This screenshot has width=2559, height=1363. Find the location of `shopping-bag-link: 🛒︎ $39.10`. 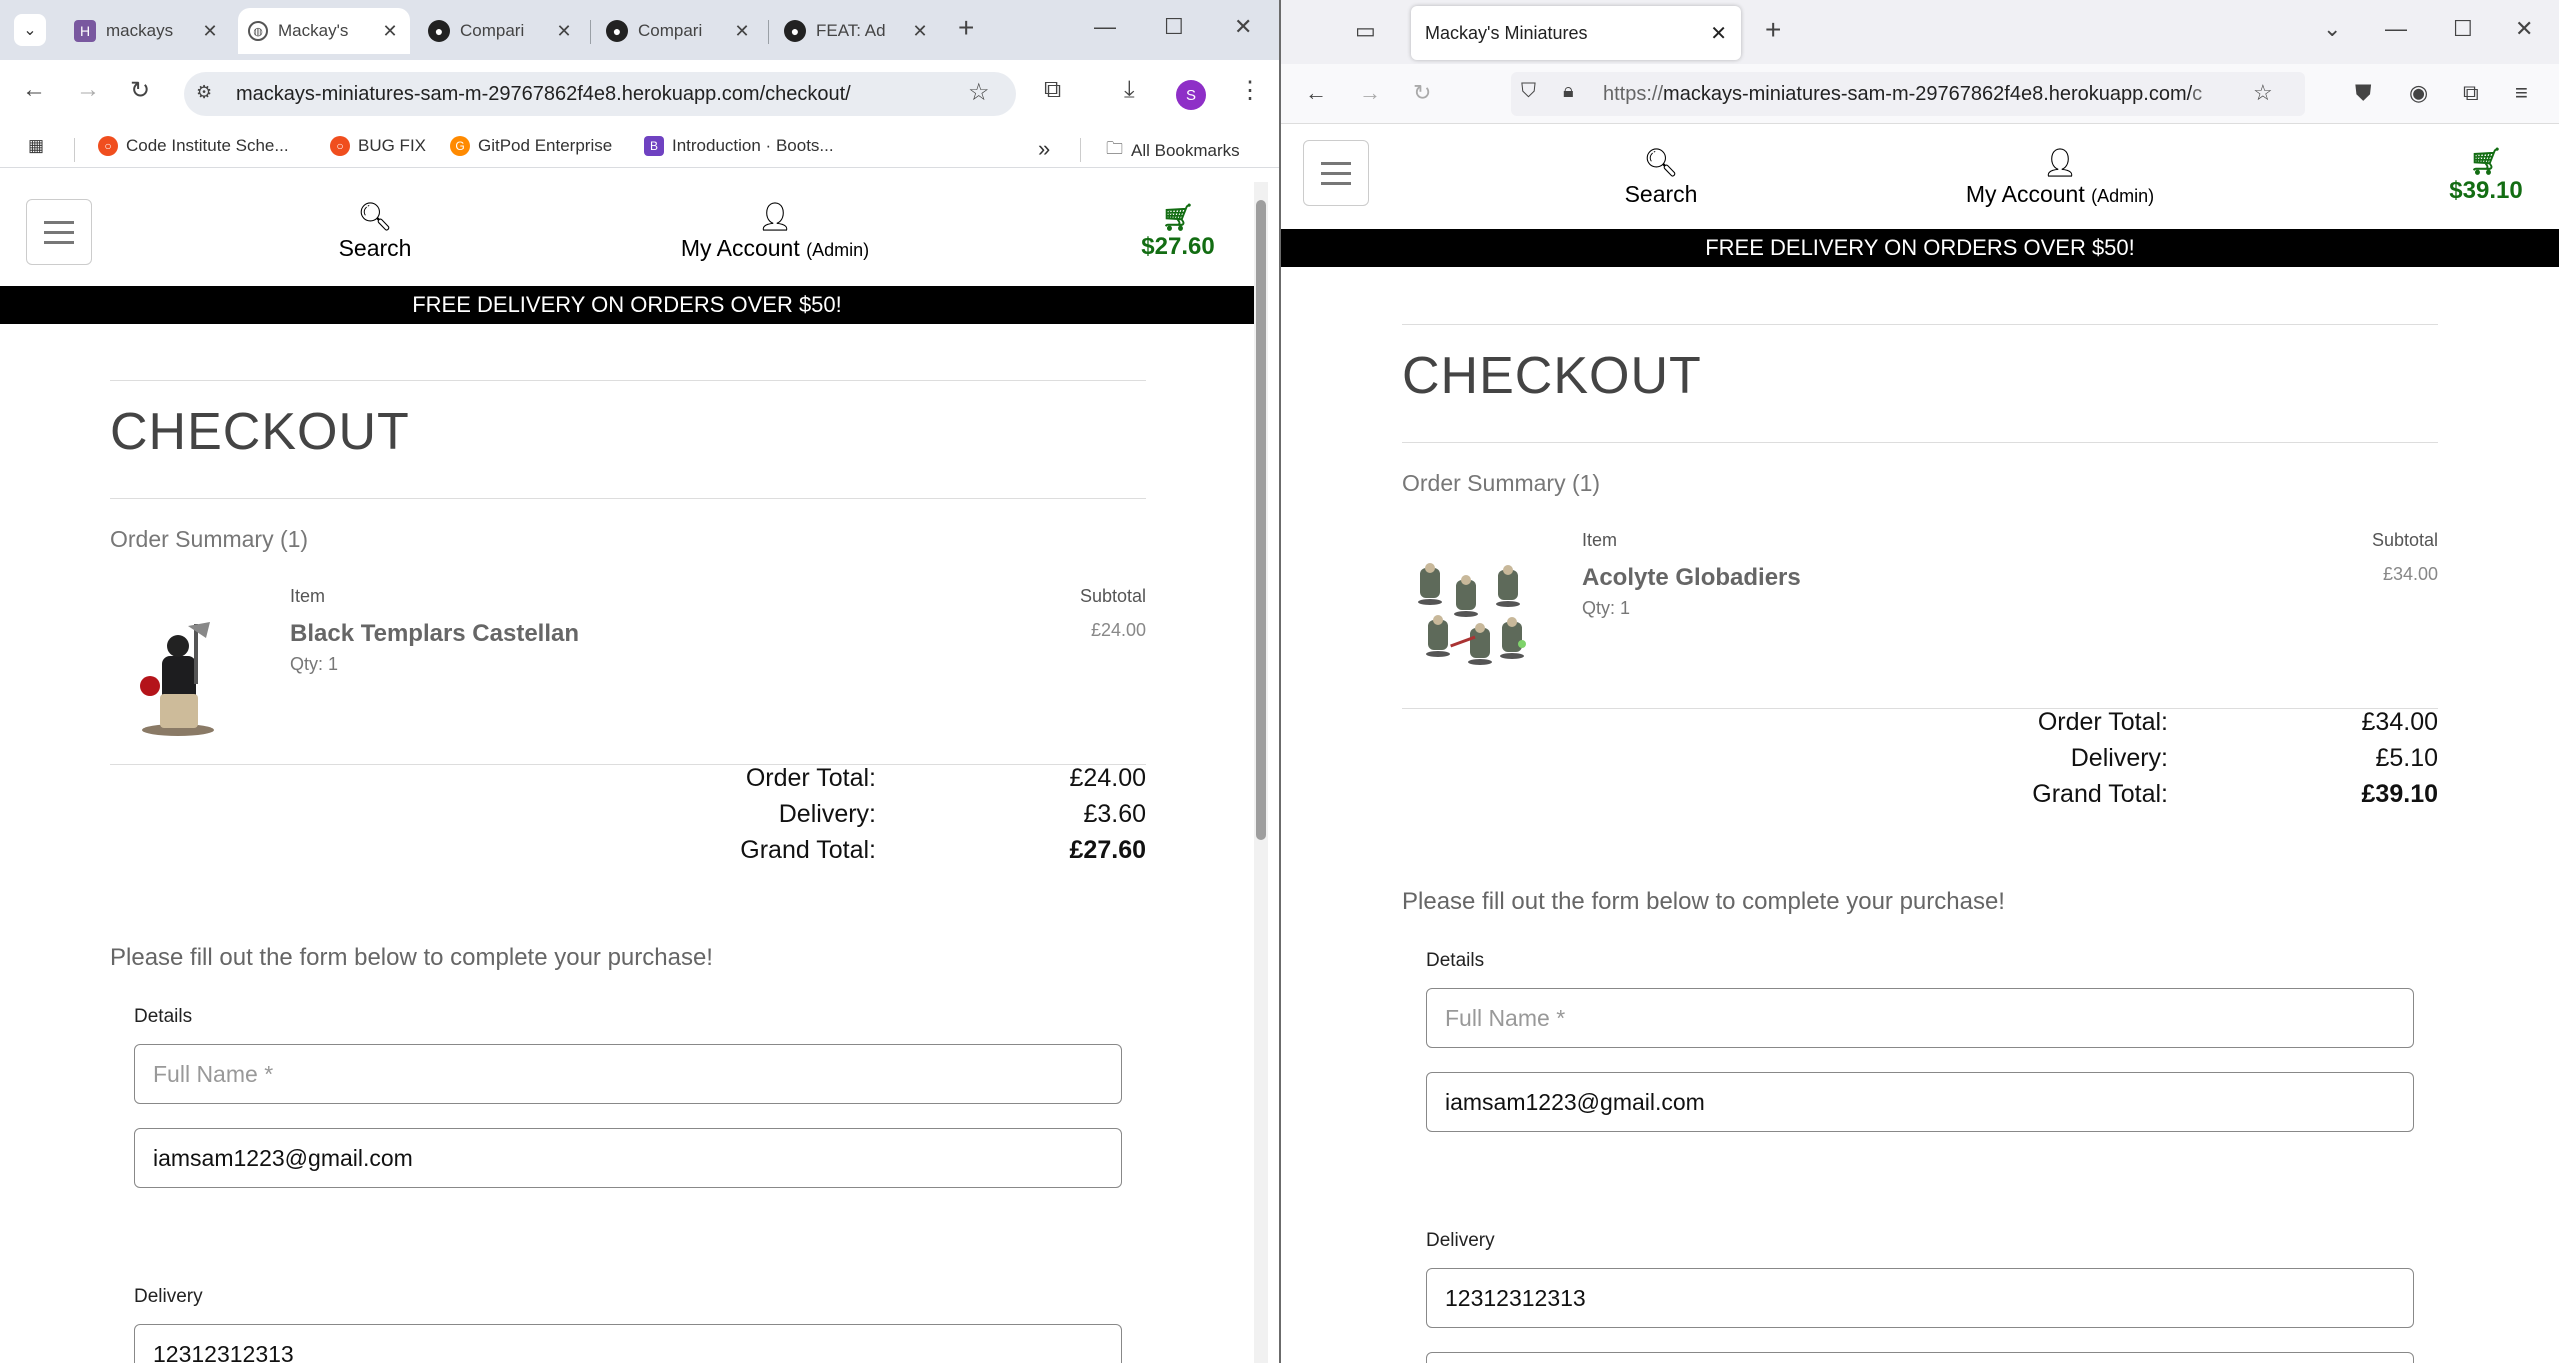

shopping-bag-link: 🛒︎ $39.10 is located at coordinates (2486, 175).